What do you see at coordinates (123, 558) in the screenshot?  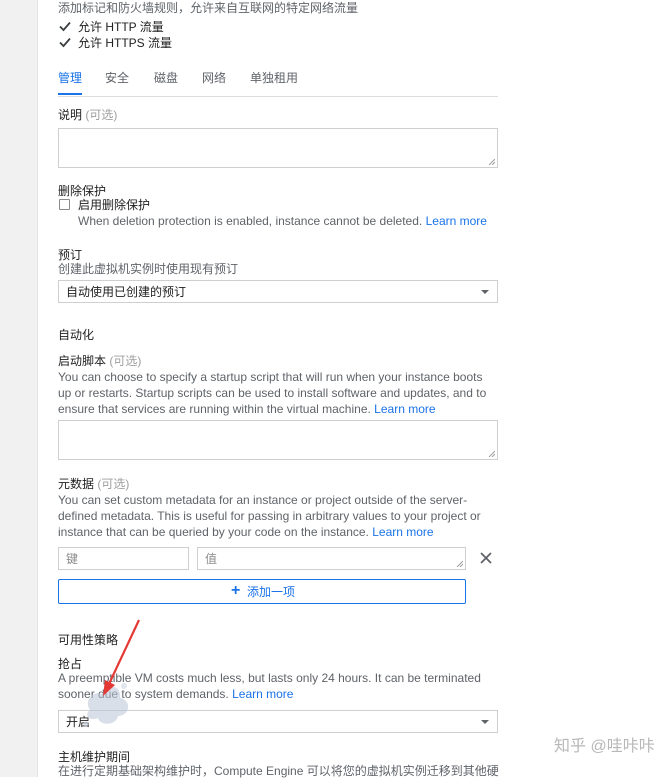 I see `metadata-key-input: 键` at bounding box center [123, 558].